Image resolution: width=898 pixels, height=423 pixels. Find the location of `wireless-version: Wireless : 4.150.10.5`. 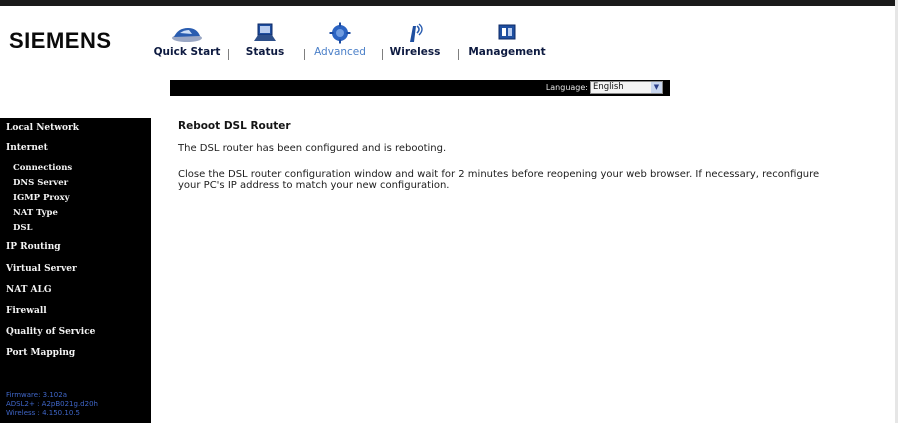

wireless-version: Wireless : 4.150.10.5 is located at coordinates (43, 413).